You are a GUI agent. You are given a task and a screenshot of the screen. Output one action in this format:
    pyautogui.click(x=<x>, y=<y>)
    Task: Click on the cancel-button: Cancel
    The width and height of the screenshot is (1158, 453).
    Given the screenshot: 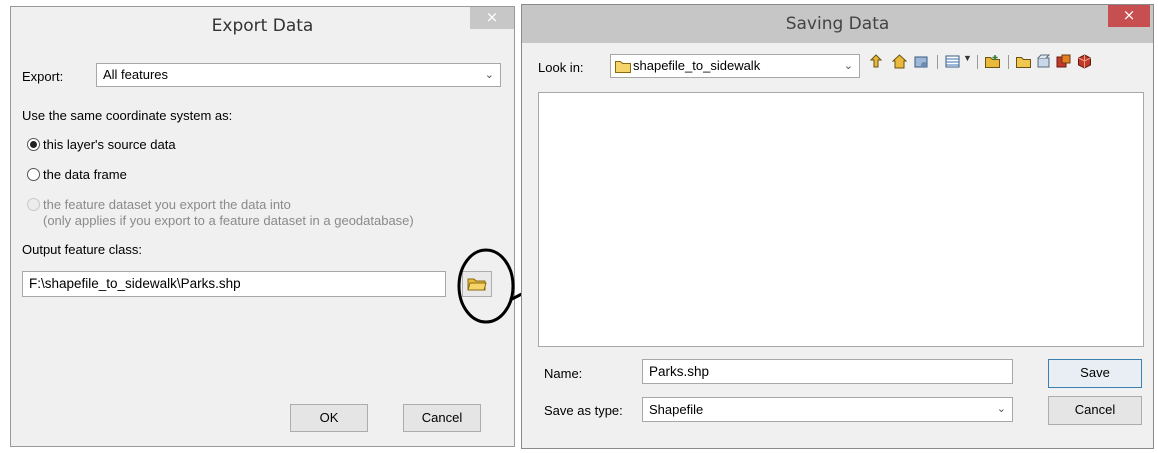 What is the action you would take?
    pyautogui.click(x=1095, y=410)
    